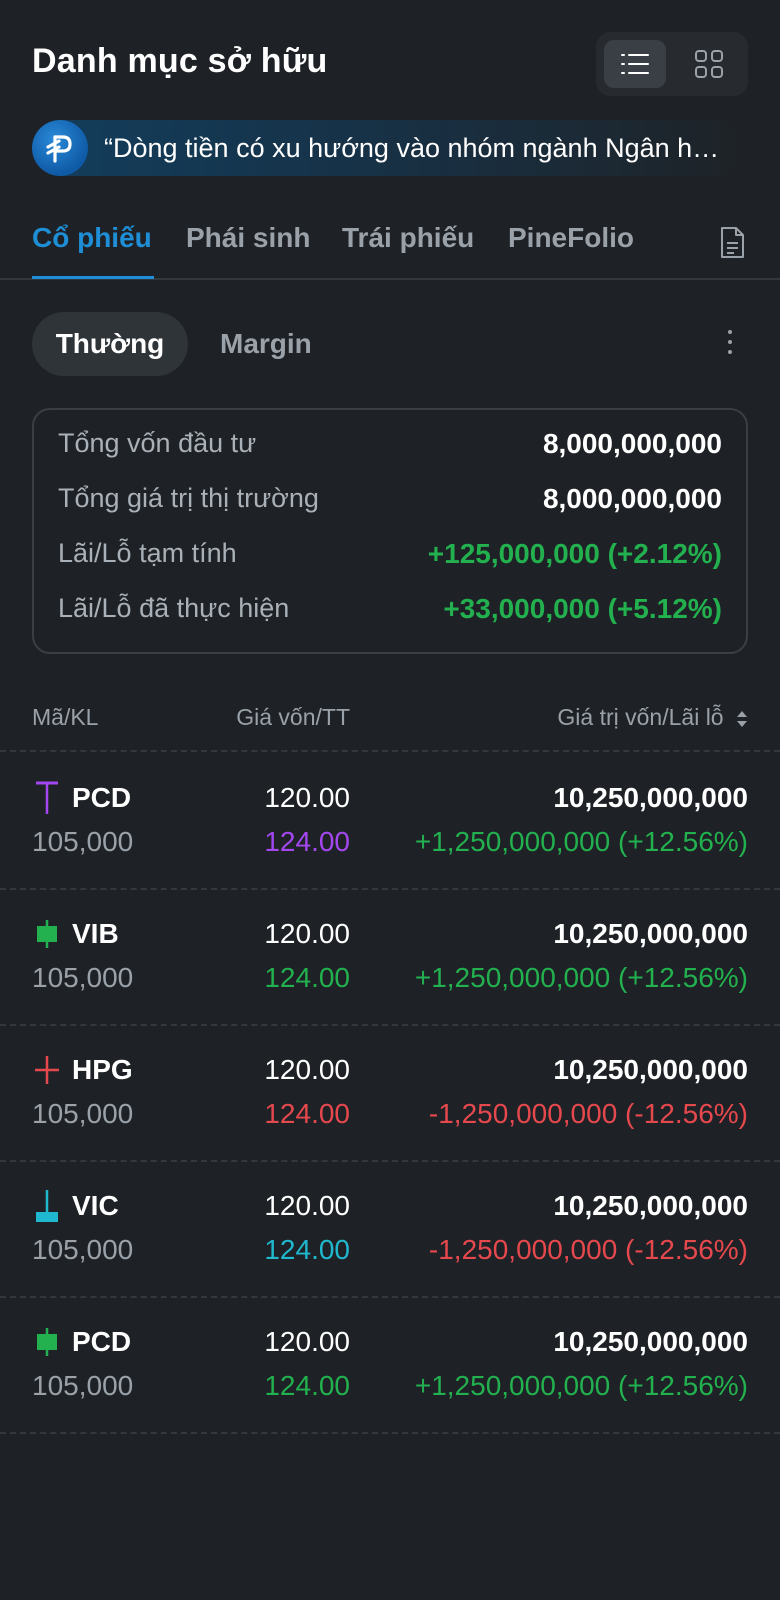 This screenshot has height=1600, width=780. What do you see at coordinates (640, 717) in the screenshot?
I see `column-header-value-label: Giá trị vốn/Lãi lỗ` at bounding box center [640, 717].